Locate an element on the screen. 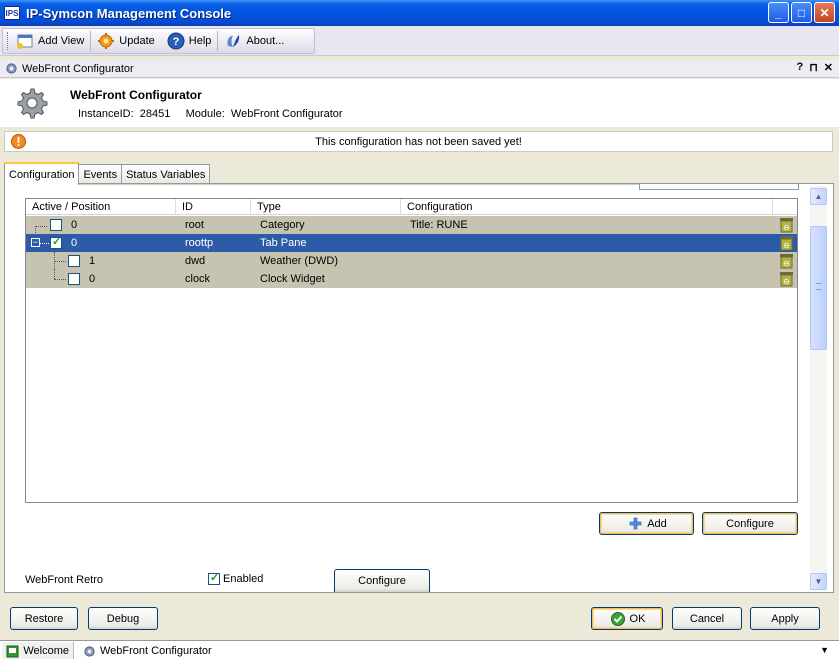 The height and width of the screenshot is (659, 839). about-icon is located at coordinates (233, 41).